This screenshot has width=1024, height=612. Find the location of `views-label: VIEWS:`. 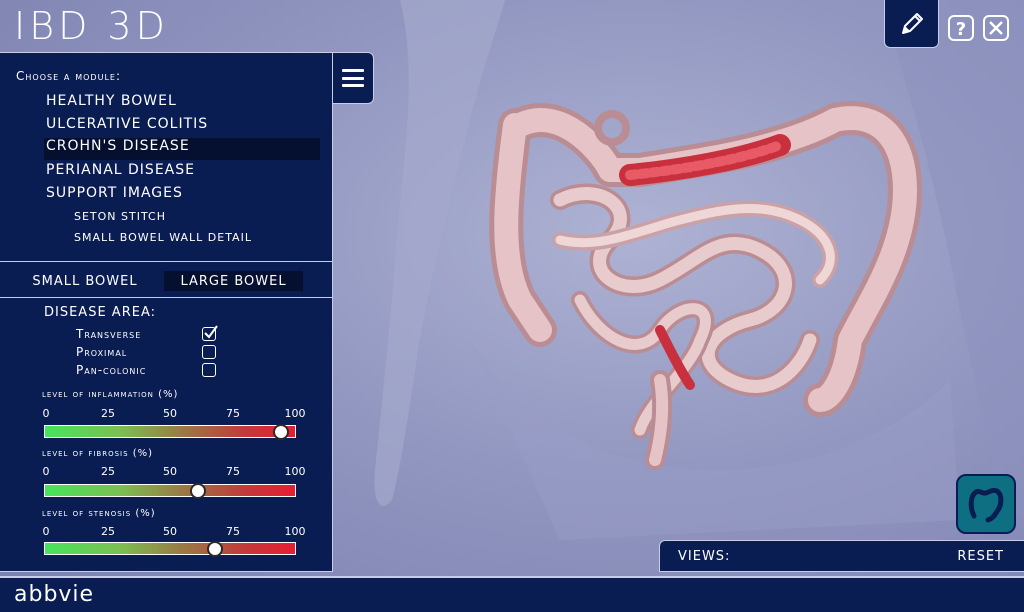

views-label: VIEWS: is located at coordinates (704, 556).